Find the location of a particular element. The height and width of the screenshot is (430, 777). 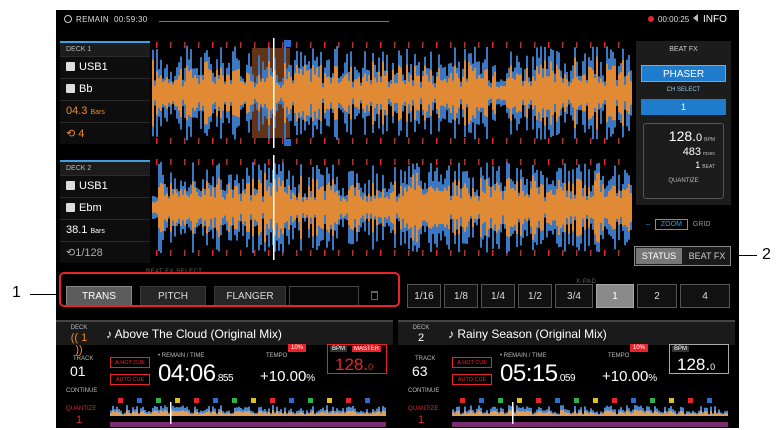

xpad-1-4: 1/4 is located at coordinates (498, 296).